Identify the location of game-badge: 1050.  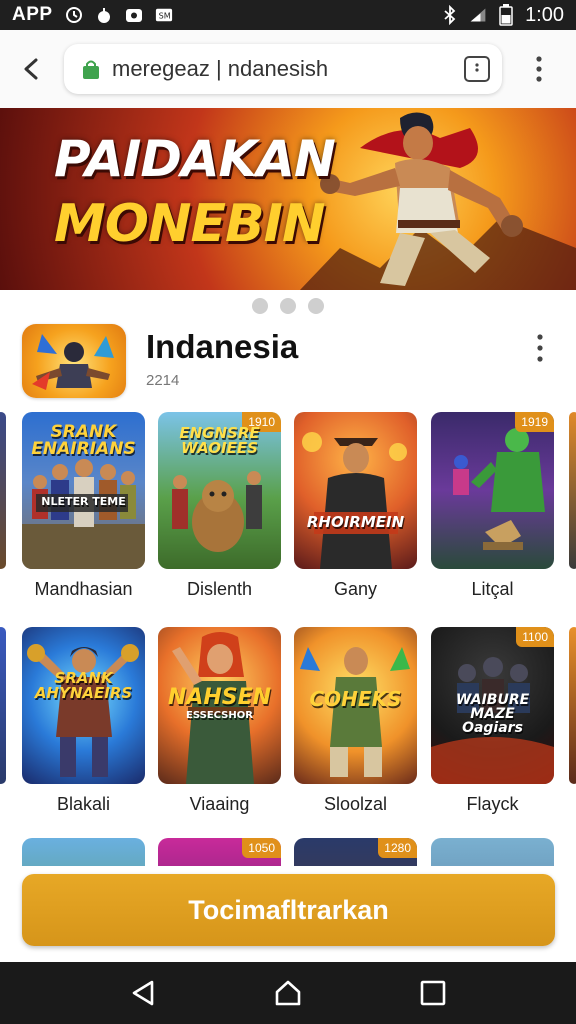
(261, 848).